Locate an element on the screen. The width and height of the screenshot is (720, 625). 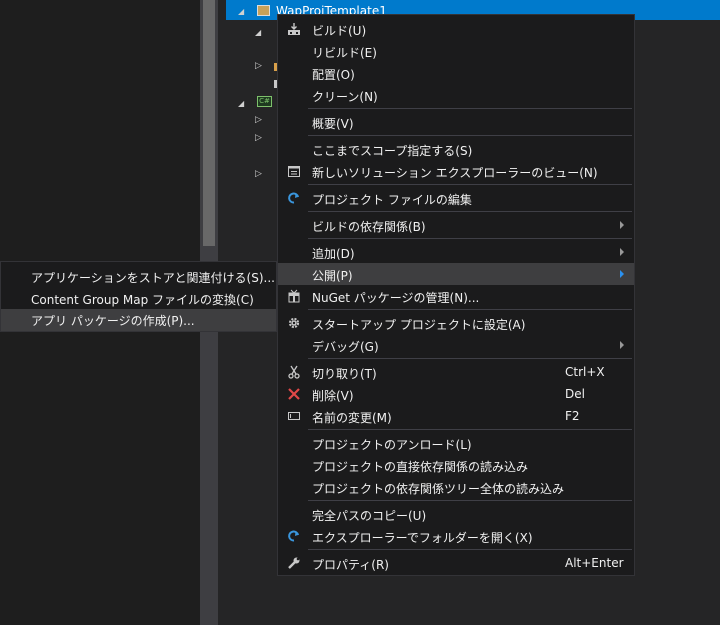
menu-item-build-dependencies: ビルドの依存関係(B) is located at coordinates (456, 225).